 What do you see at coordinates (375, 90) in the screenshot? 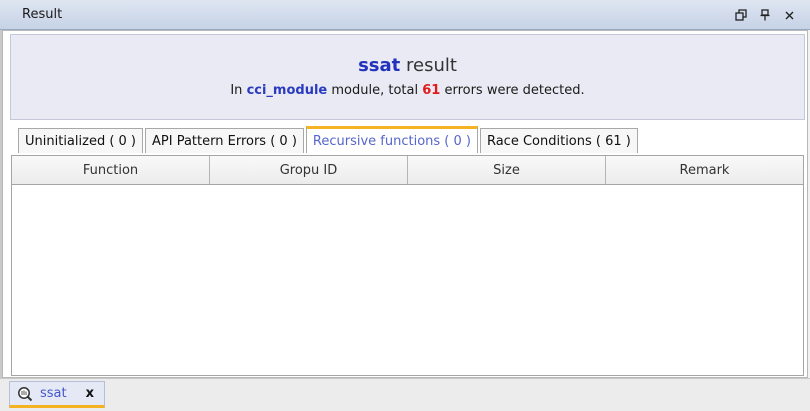
I see `summary-middle: module, total` at bounding box center [375, 90].